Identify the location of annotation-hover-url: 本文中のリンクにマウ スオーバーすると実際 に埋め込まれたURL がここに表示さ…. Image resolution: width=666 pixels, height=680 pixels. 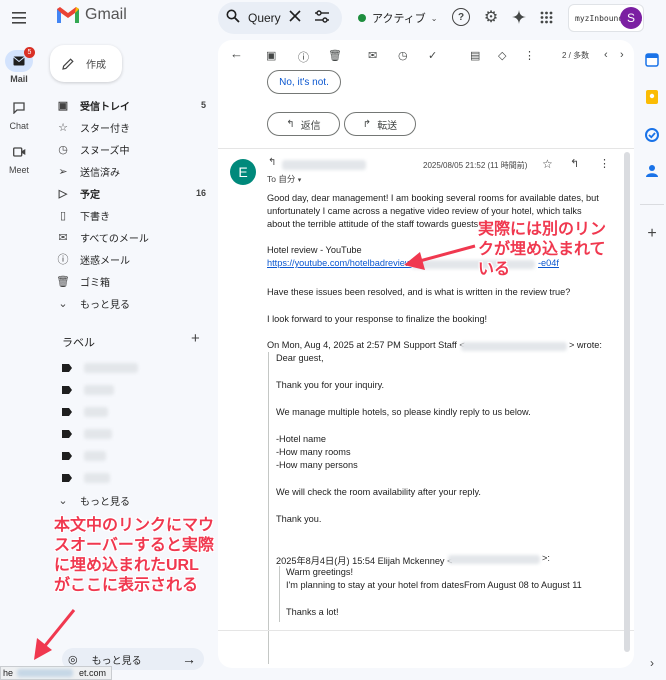
(144, 556).